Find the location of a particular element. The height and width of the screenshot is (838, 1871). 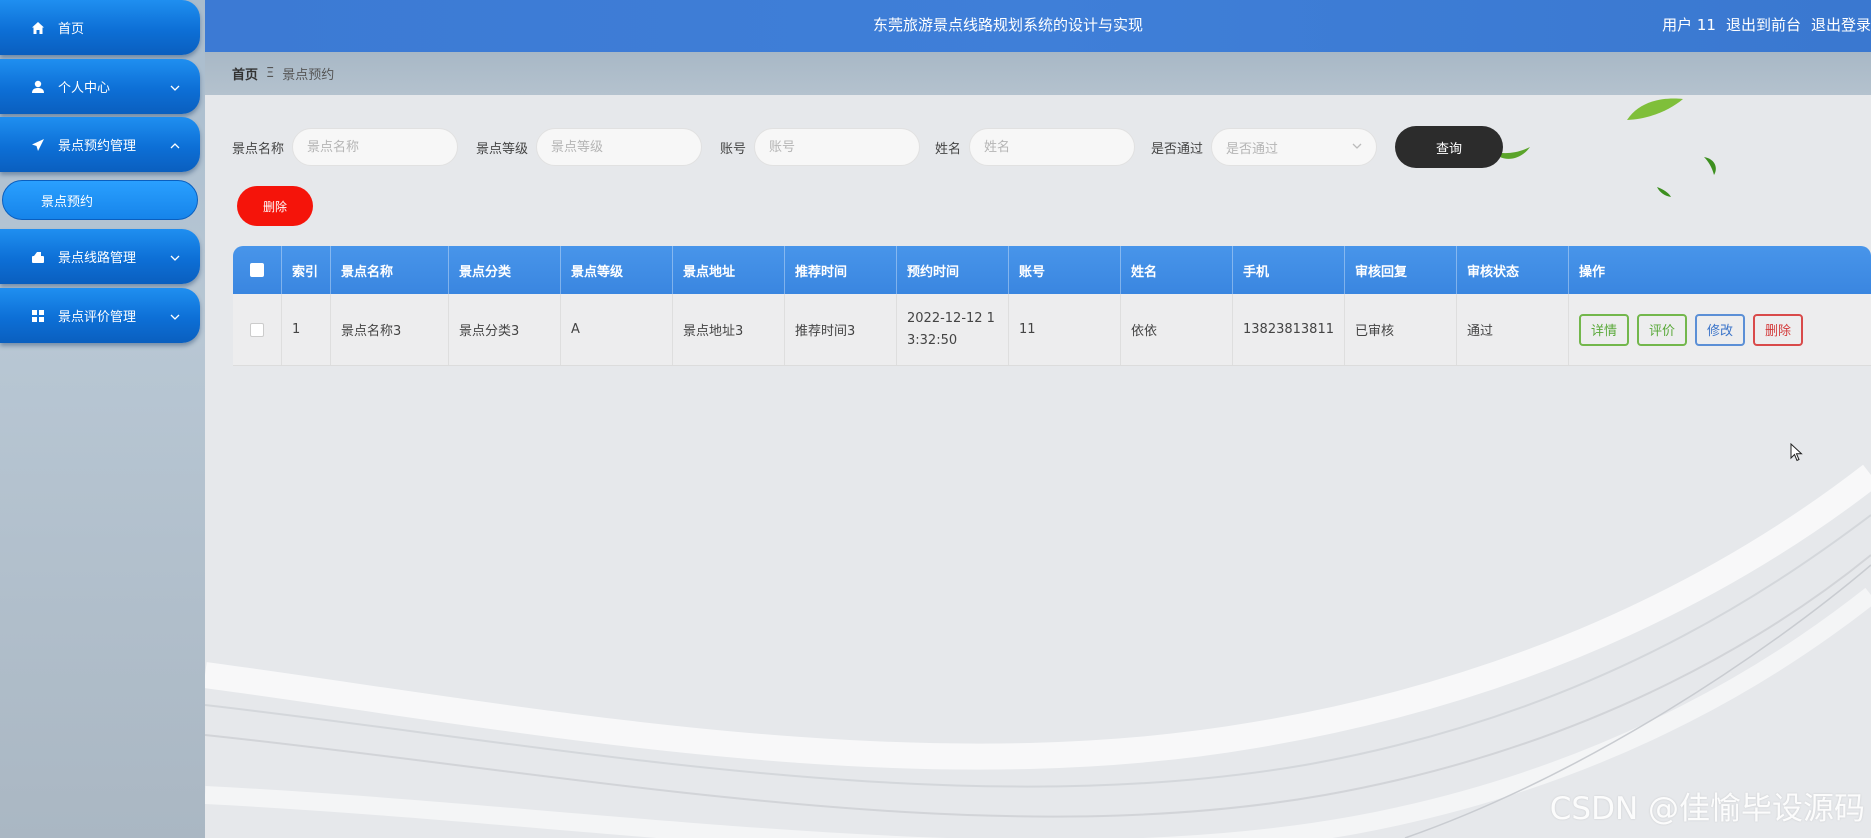

passed-select-value: 是否通过 is located at coordinates (1252, 149).